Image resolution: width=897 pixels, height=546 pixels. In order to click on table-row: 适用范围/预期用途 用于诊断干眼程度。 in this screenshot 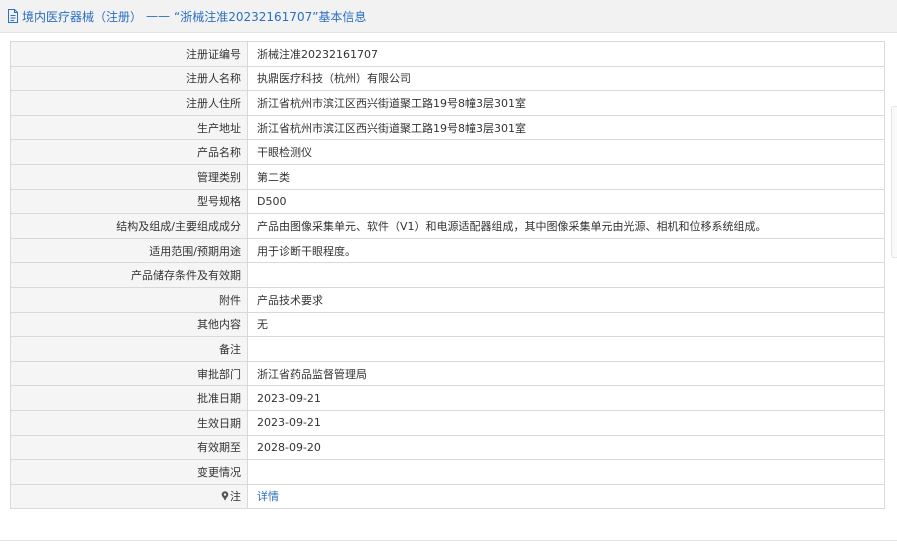, I will do `click(447, 250)`.